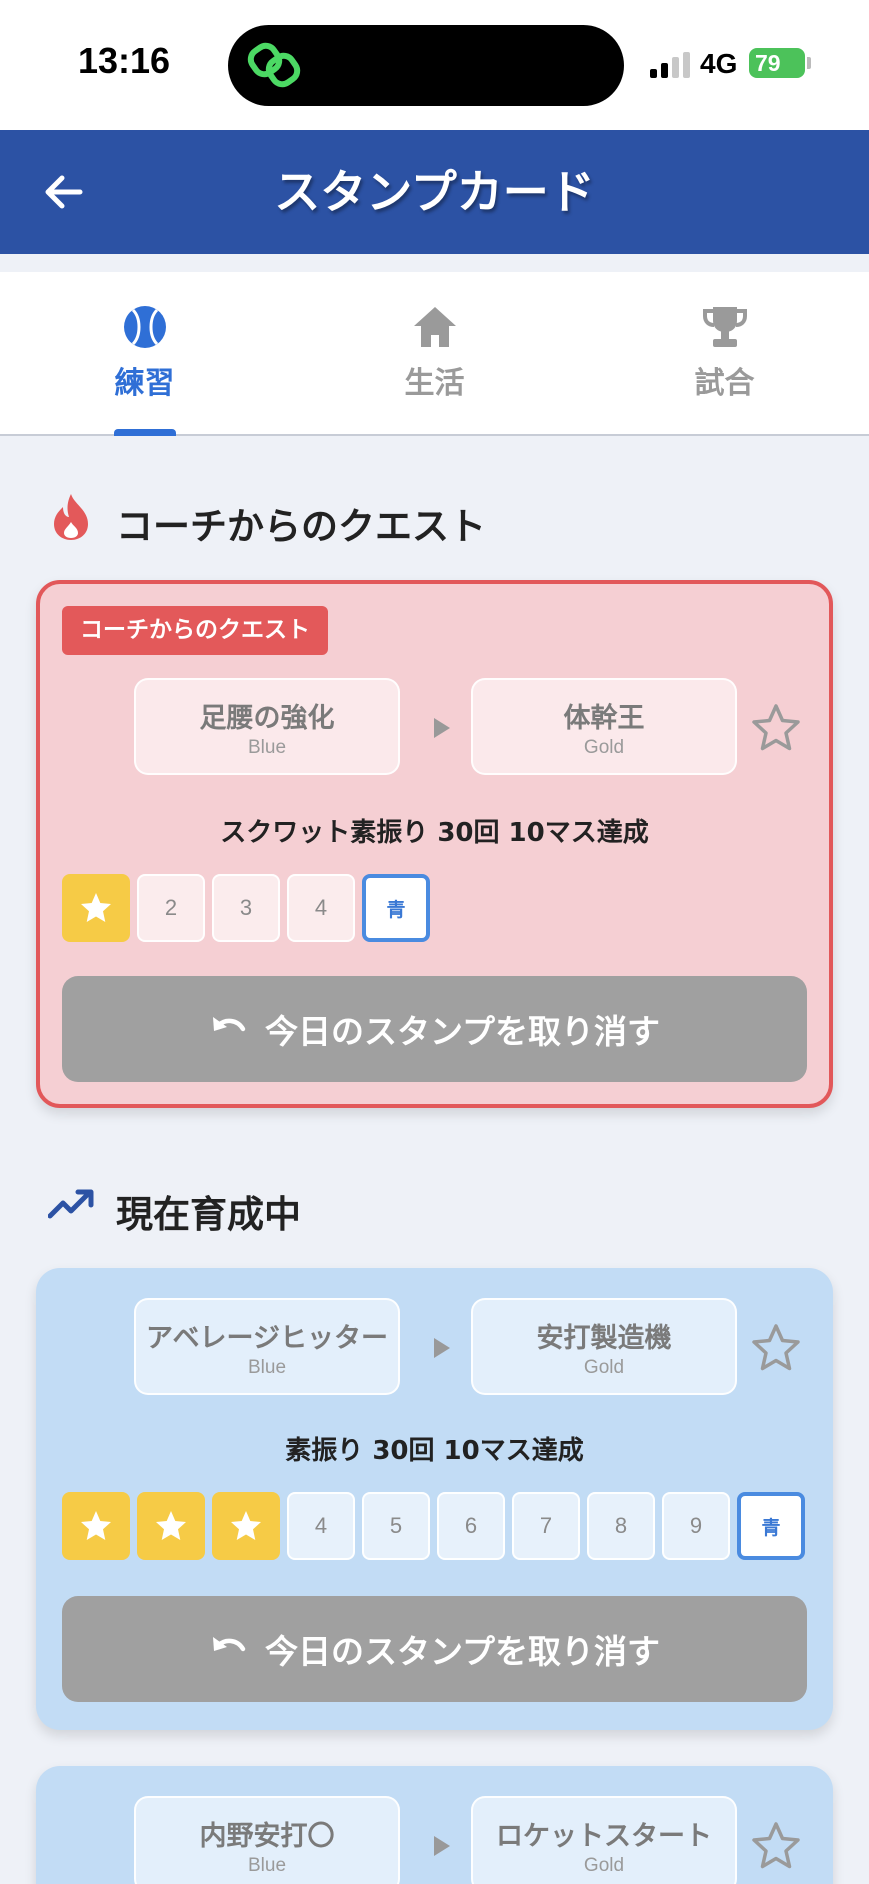  Describe the element at coordinates (267, 1836) in the screenshot. I see `skill-name: 内野安打〇` at that location.